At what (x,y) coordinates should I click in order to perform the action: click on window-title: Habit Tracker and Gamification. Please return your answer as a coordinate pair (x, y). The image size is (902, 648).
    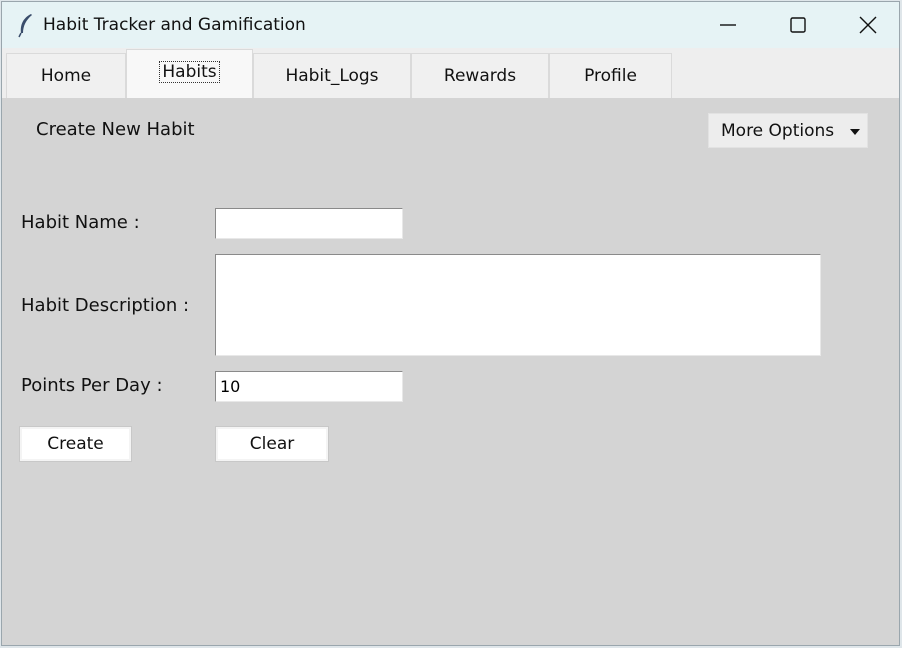
    Looking at the image, I should click on (174, 25).